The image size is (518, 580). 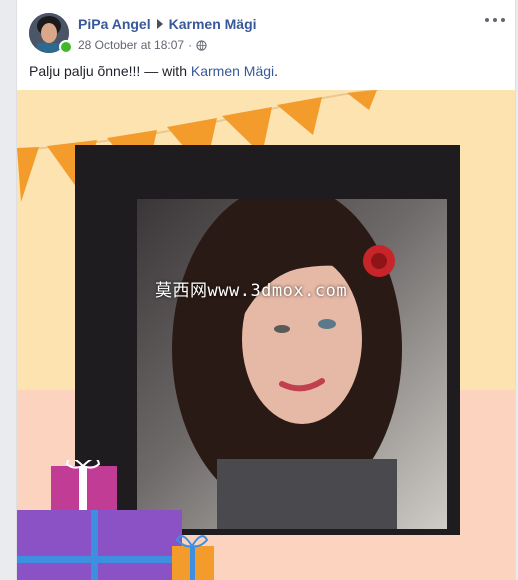 I want to click on post-timestamp: 28 October at 18:07, so click(x=131, y=45).